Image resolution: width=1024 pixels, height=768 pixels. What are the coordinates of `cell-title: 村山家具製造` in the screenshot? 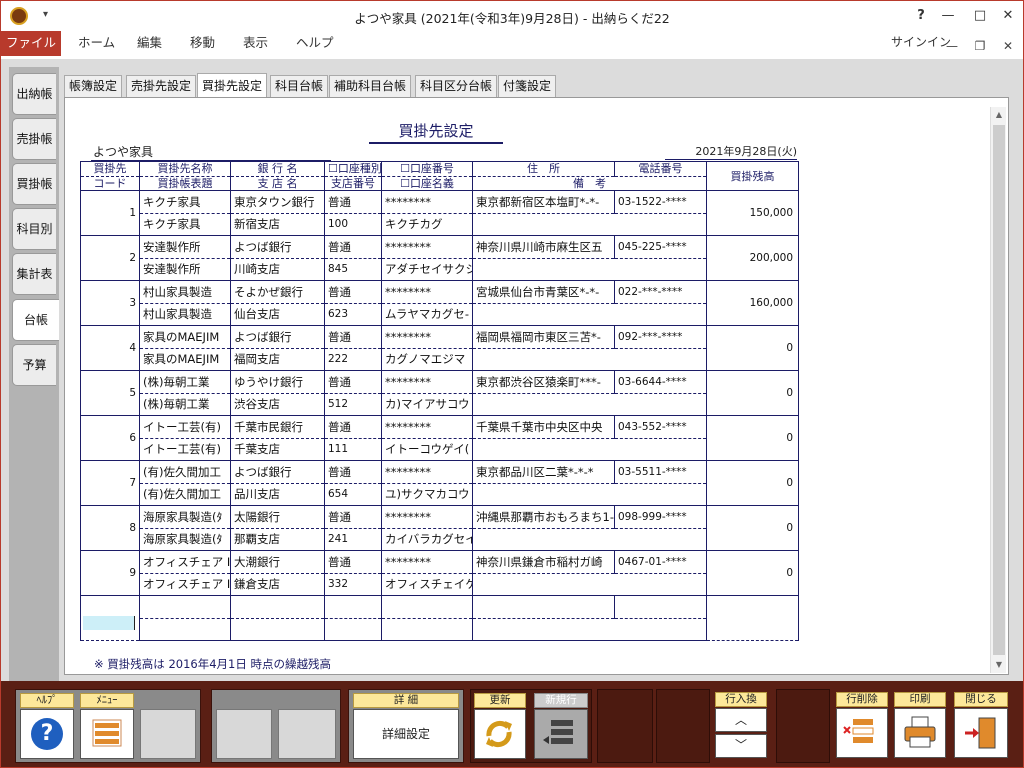 It's located at (185, 314).